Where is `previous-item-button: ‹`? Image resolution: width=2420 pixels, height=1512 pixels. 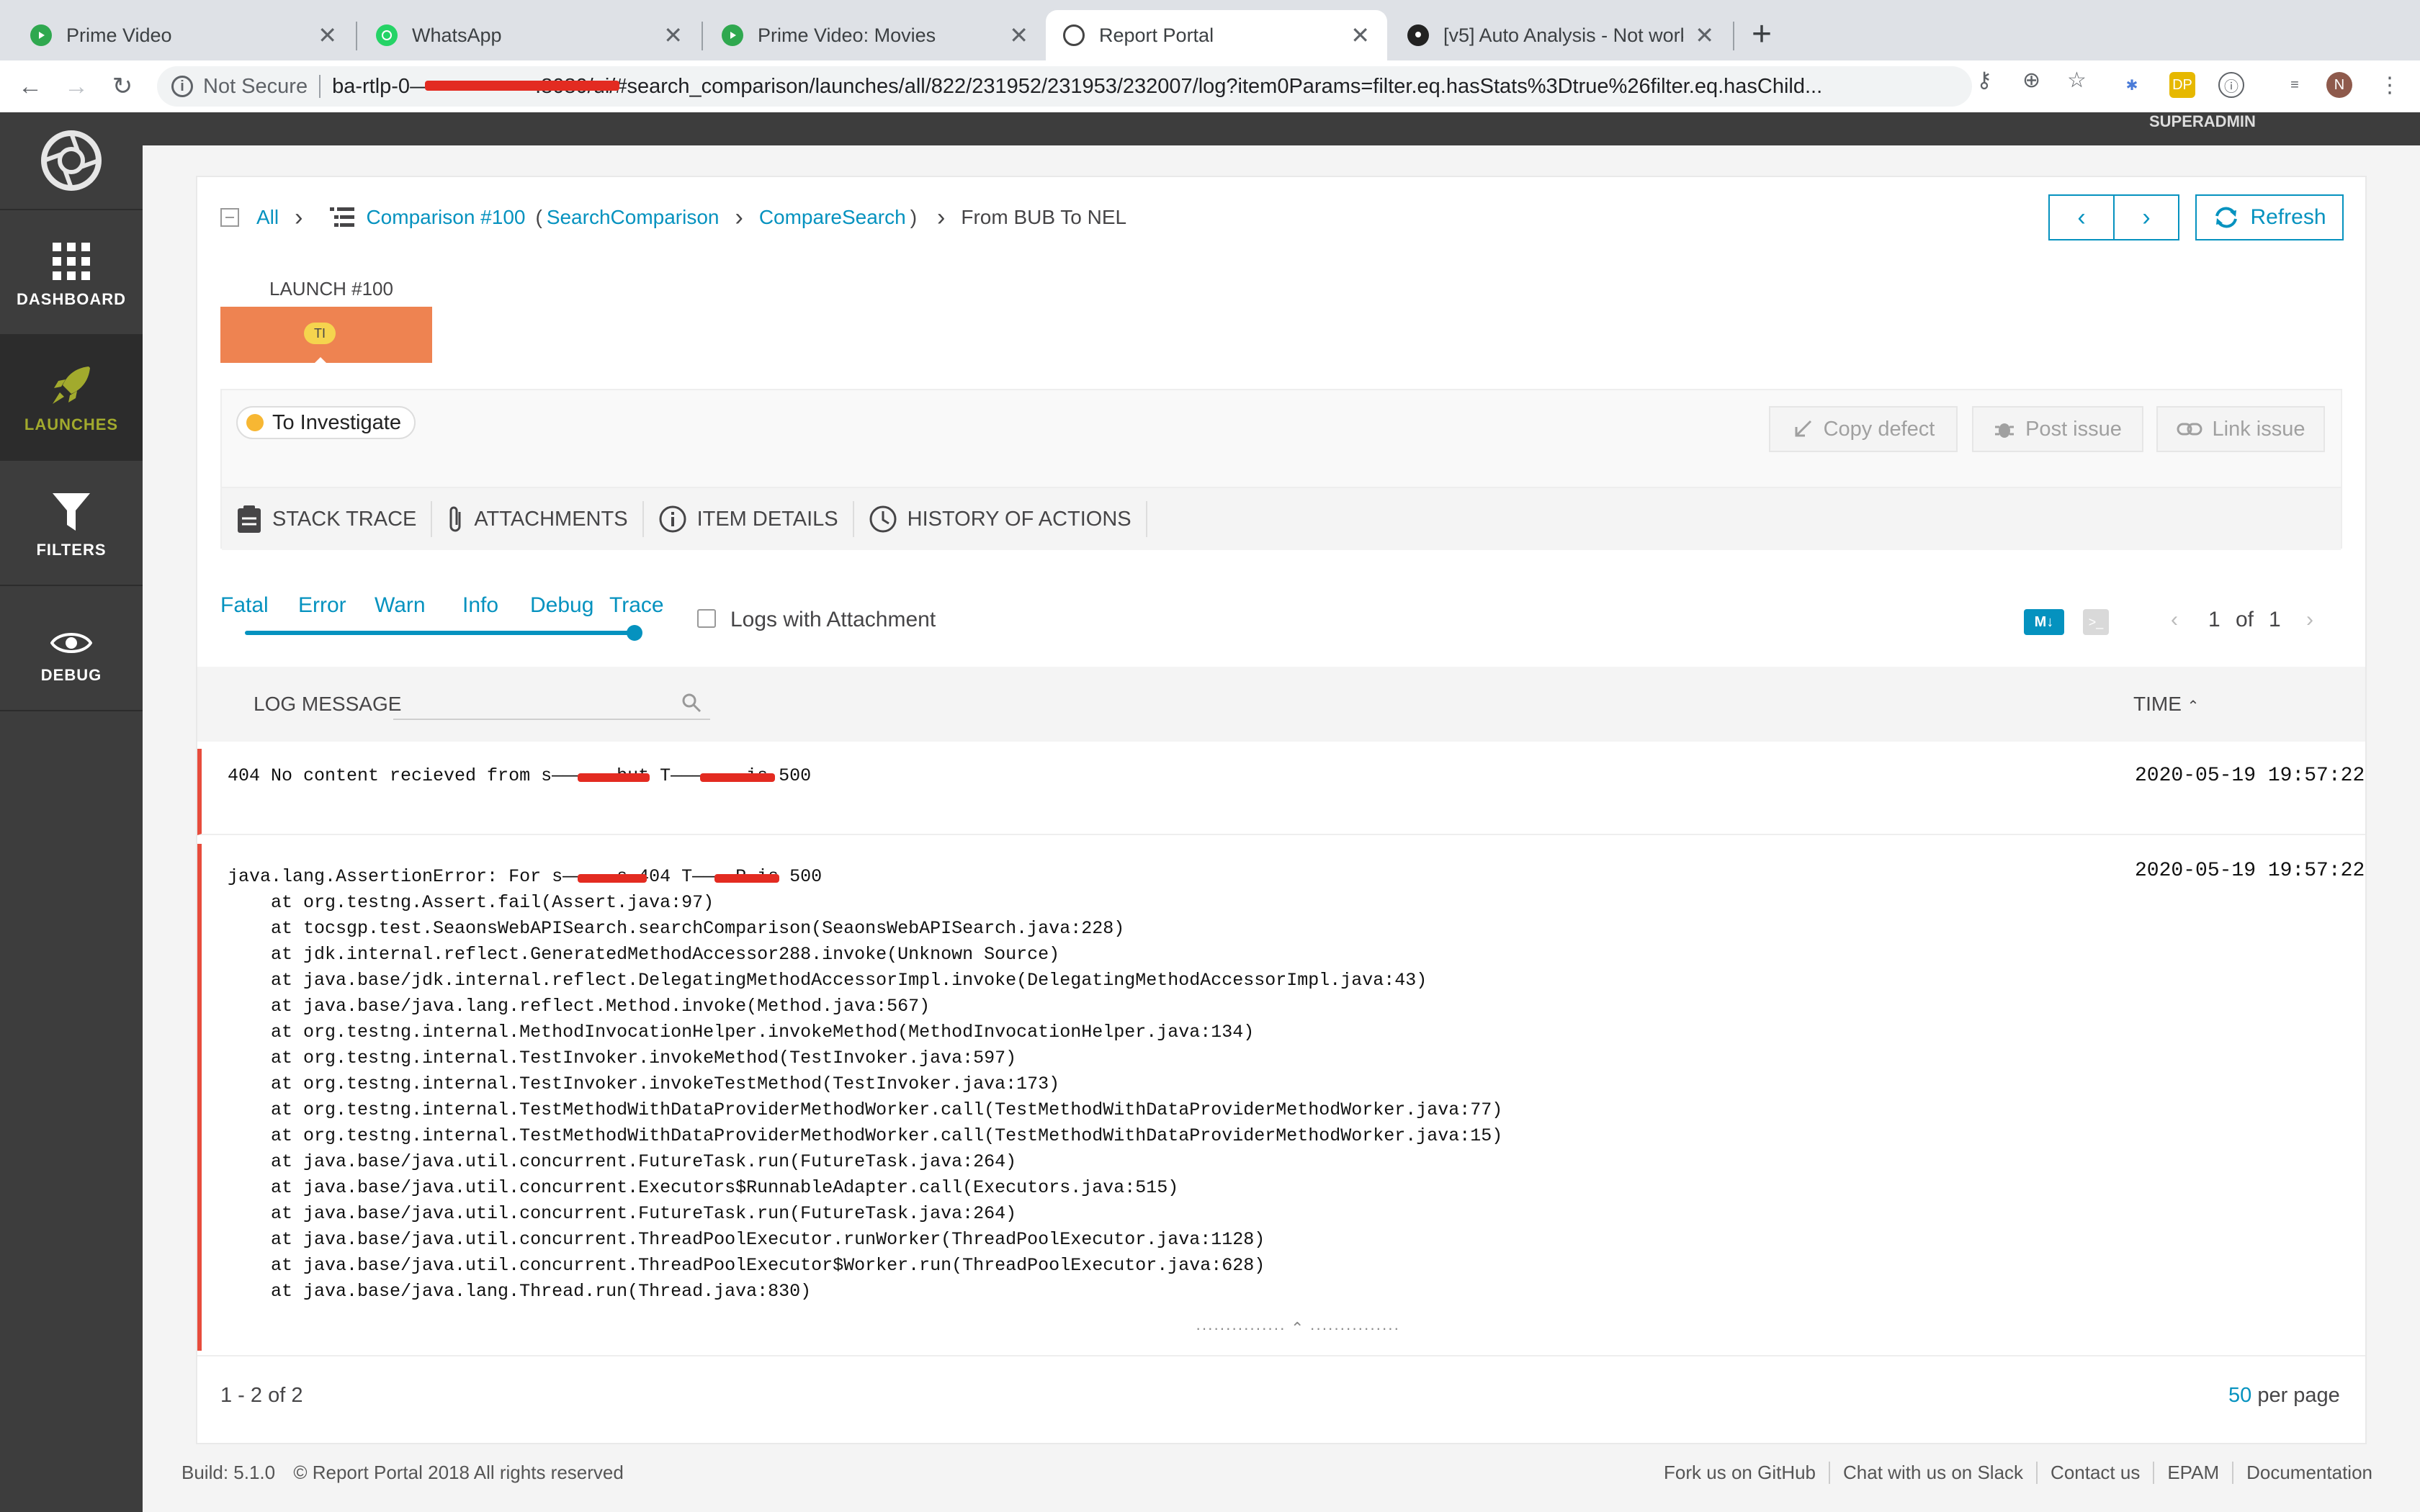 previous-item-button: ‹ is located at coordinates (2081, 217).